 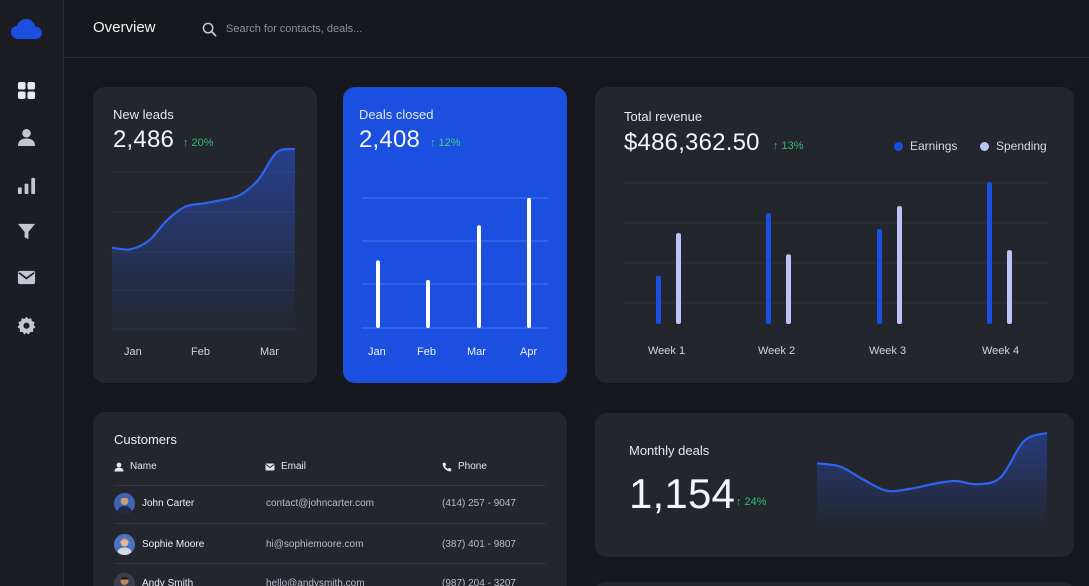 I want to click on axis-label-week-4: Week 4, so click(x=1001, y=351).